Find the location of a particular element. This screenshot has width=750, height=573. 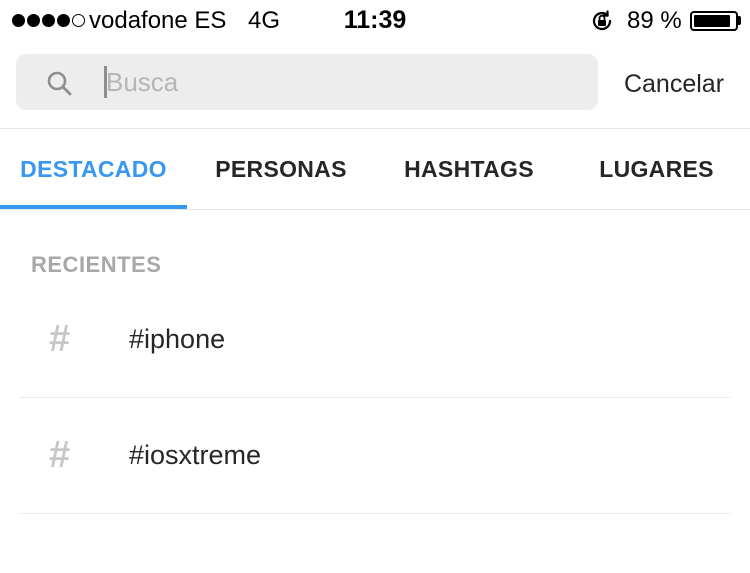

cancel-button: Cancelar is located at coordinates (674, 84).